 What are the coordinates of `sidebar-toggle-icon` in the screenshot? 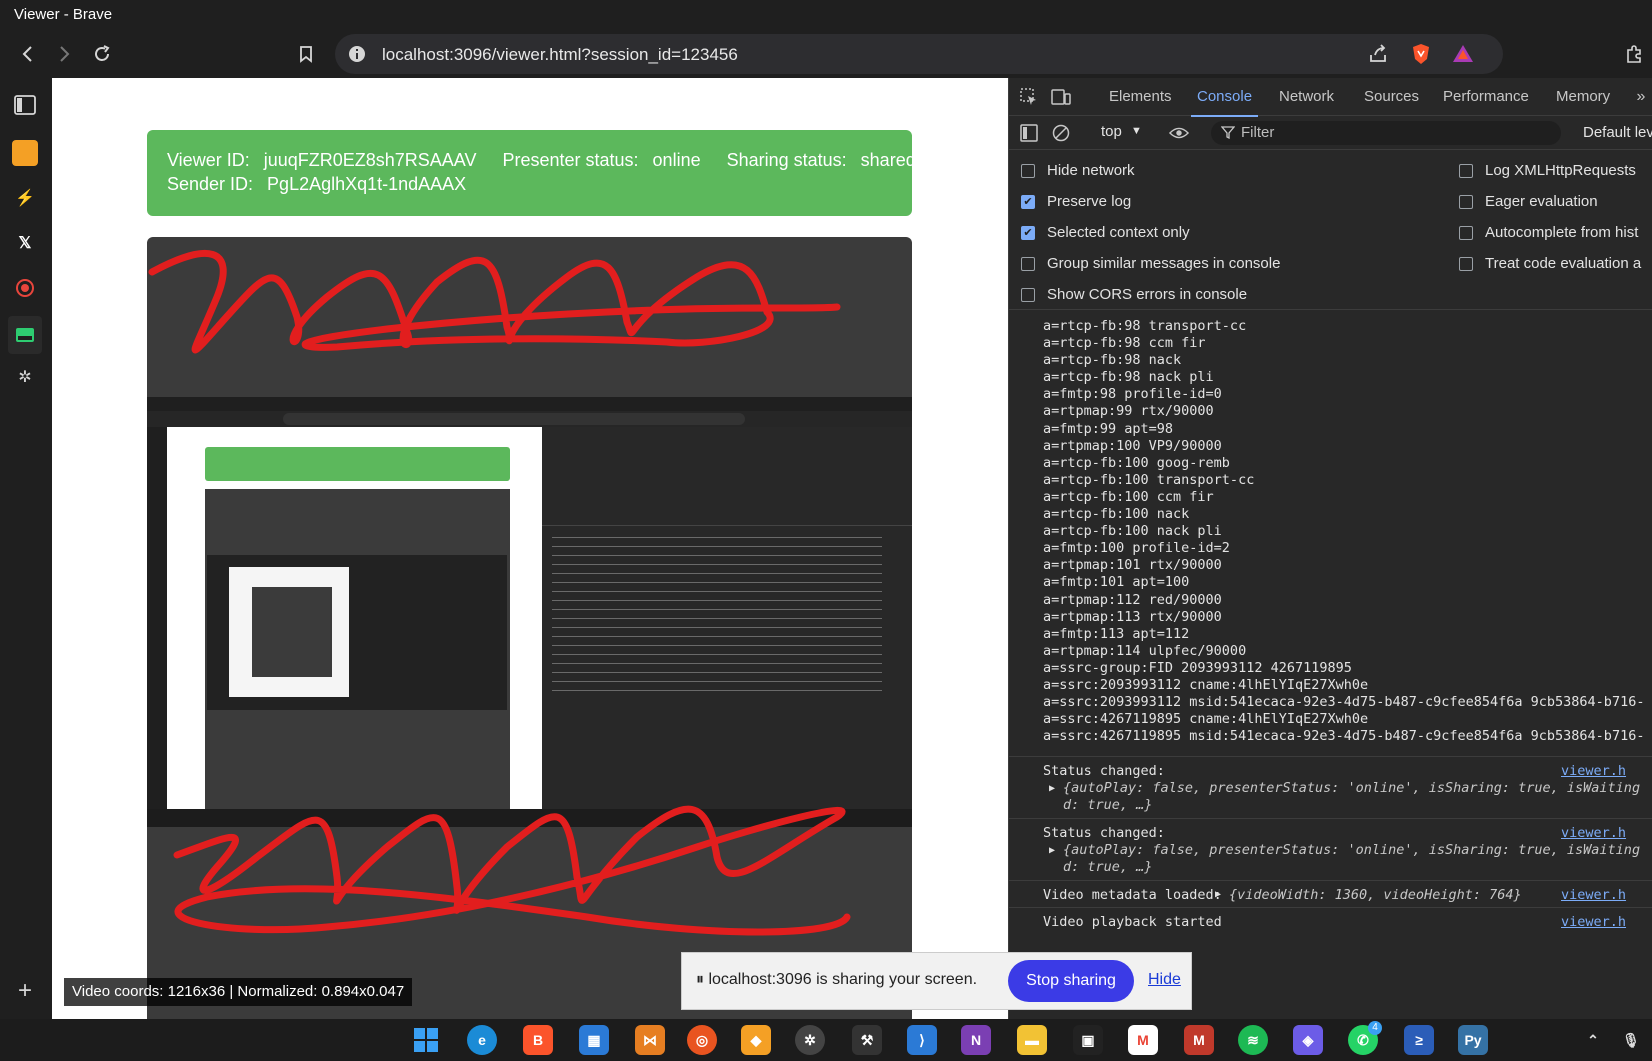 It's located at (25, 105).